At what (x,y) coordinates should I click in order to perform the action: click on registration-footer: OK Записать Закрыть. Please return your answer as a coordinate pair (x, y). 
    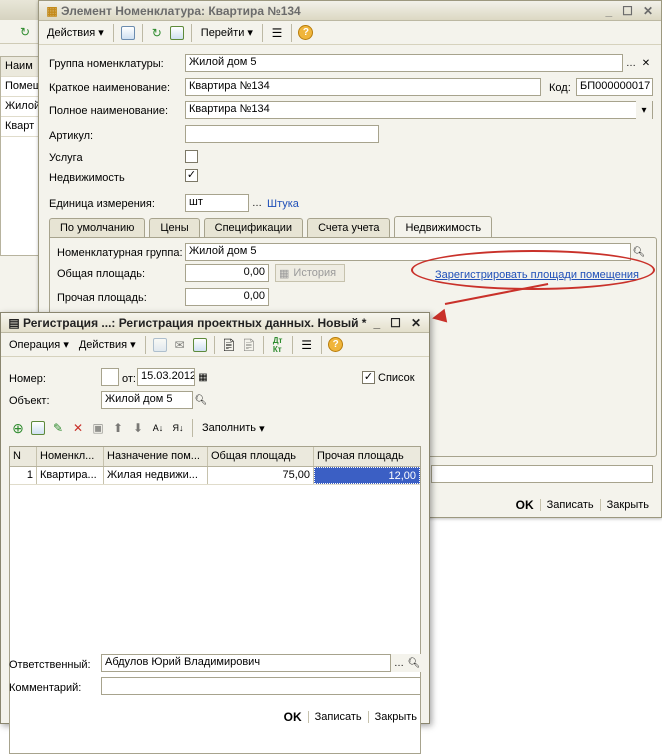
    Looking at the image, I should click on (350, 717).